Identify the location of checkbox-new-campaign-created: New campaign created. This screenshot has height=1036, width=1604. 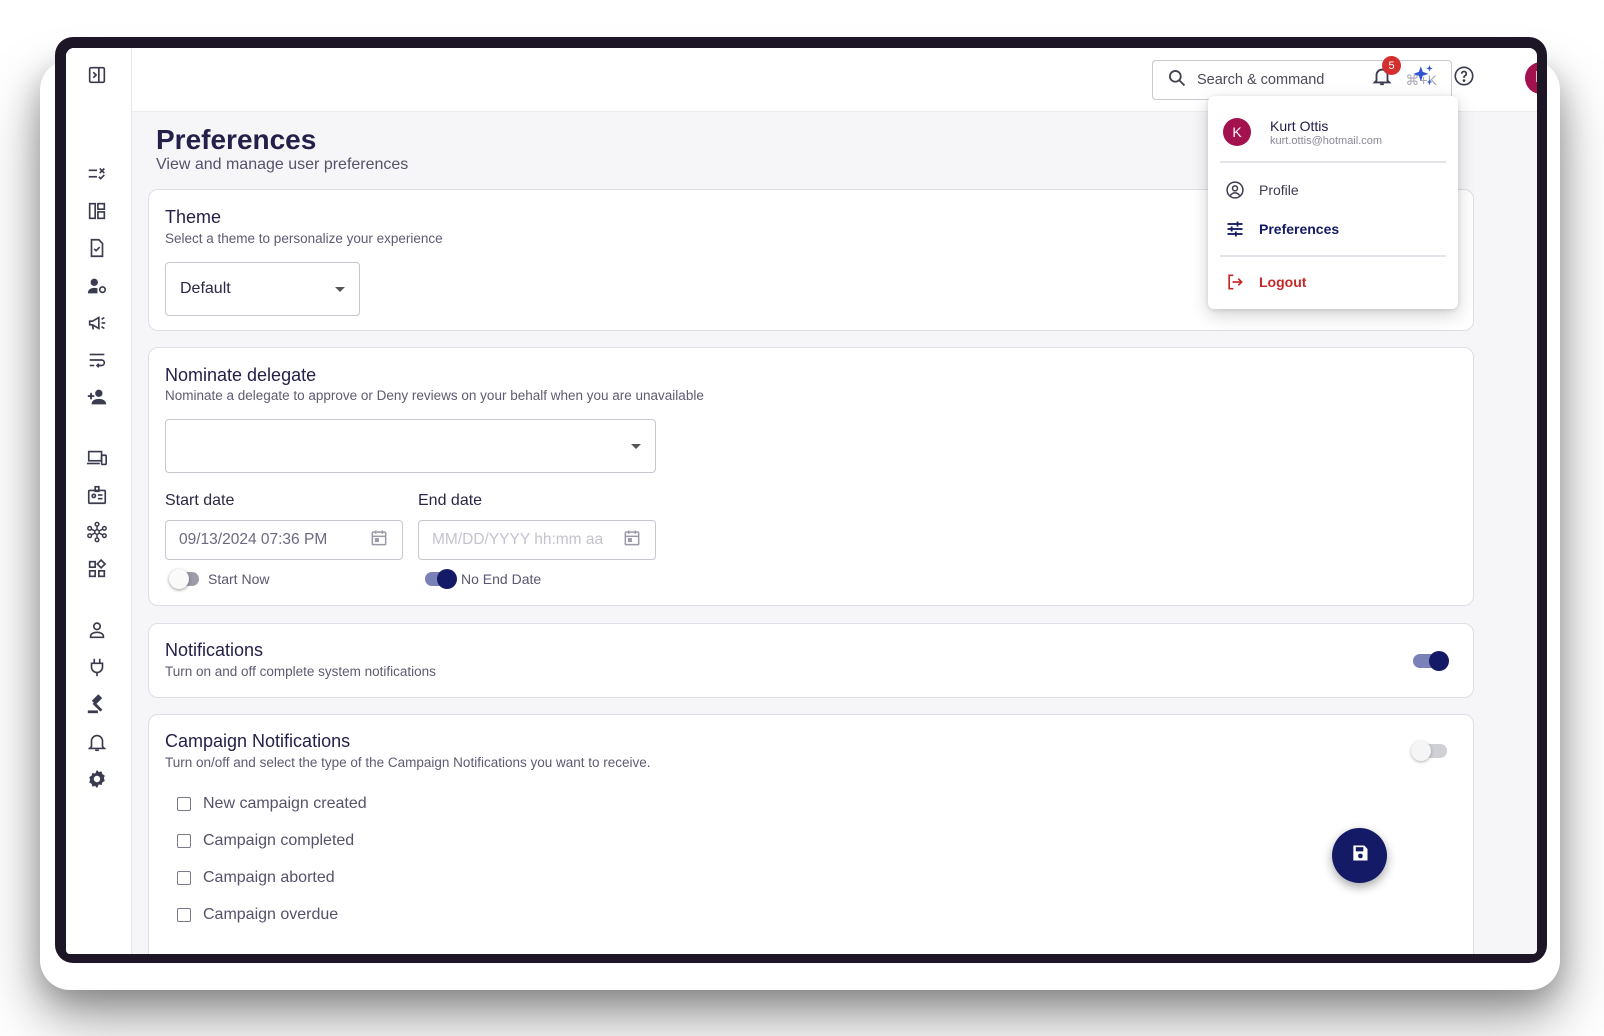
(272, 804).